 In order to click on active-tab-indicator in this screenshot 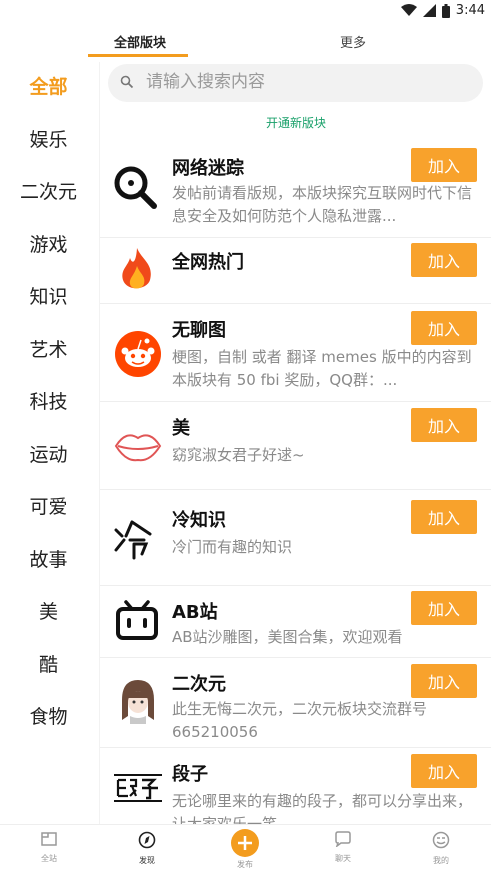, I will do `click(138, 55)`.